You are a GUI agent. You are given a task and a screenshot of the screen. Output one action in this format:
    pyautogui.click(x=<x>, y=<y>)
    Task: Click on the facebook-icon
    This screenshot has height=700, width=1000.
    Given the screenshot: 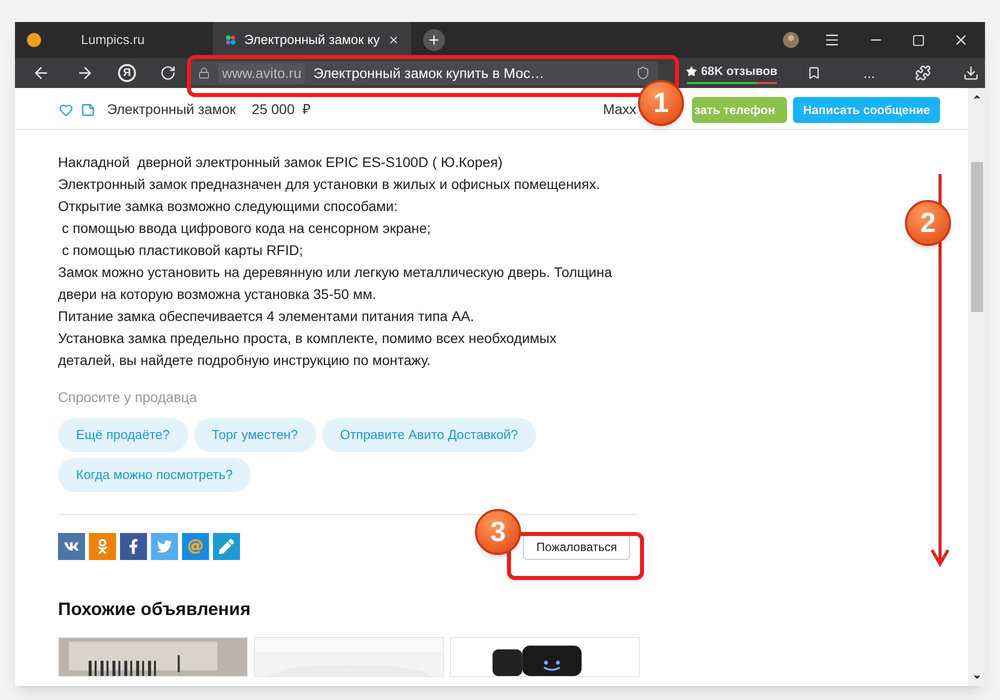 What is the action you would take?
    pyautogui.click(x=133, y=546)
    